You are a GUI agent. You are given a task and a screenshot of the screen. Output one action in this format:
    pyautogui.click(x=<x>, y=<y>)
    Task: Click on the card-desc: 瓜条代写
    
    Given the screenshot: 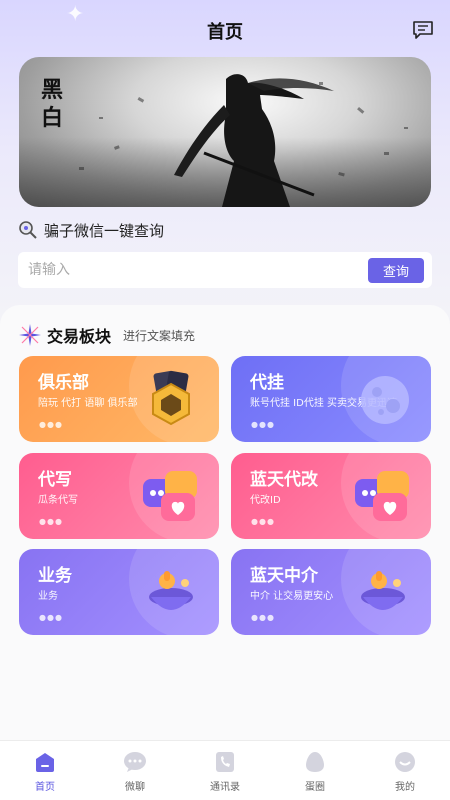 What is the action you would take?
    pyautogui.click(x=58, y=500)
    